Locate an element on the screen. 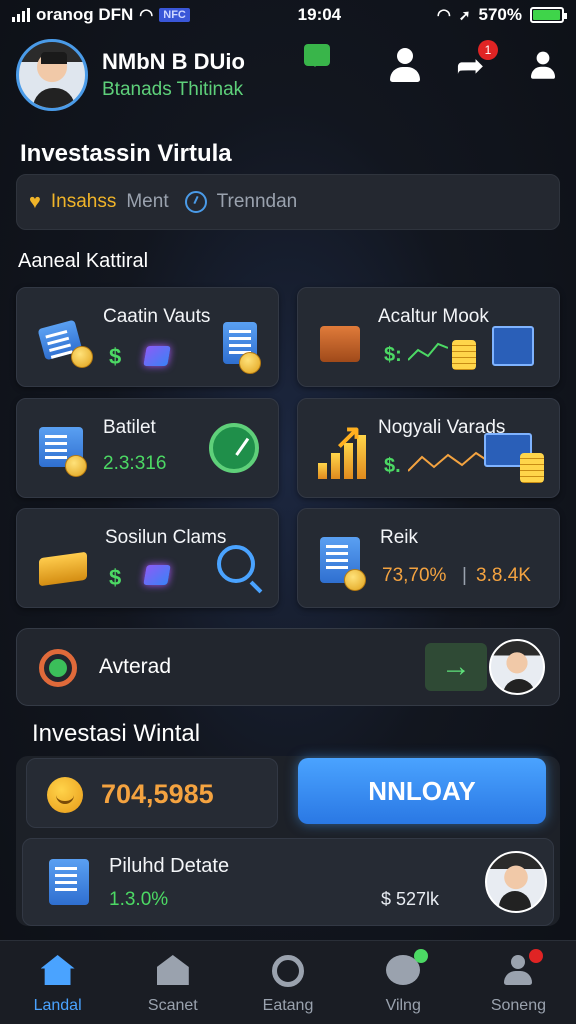 This screenshot has width=576, height=1024. store-icon is located at coordinates (172, 970).